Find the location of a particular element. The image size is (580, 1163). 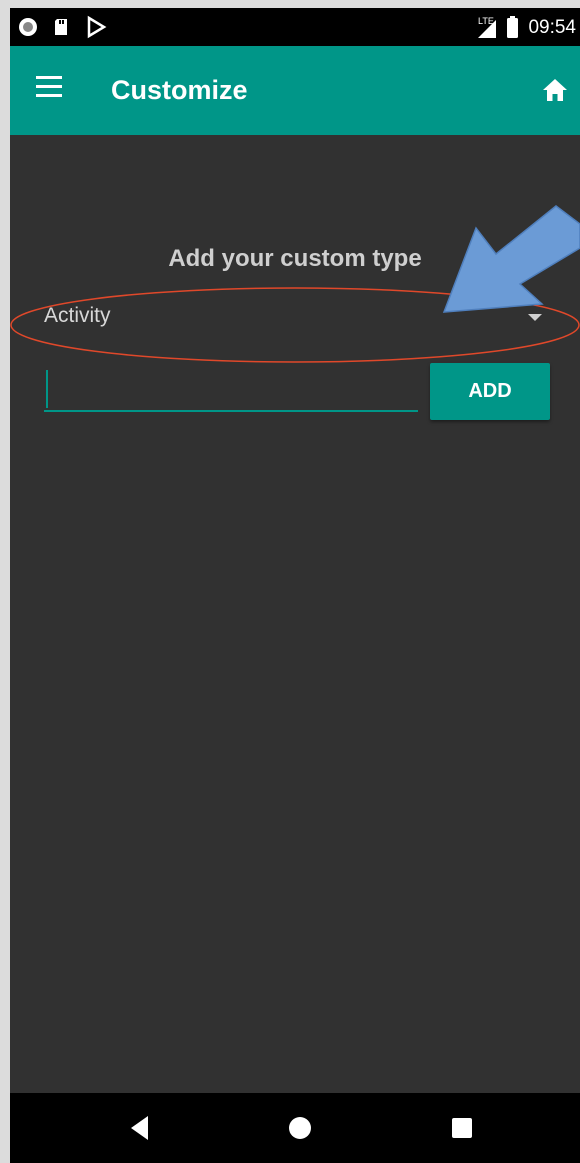

record-icon is located at coordinates (28, 27).